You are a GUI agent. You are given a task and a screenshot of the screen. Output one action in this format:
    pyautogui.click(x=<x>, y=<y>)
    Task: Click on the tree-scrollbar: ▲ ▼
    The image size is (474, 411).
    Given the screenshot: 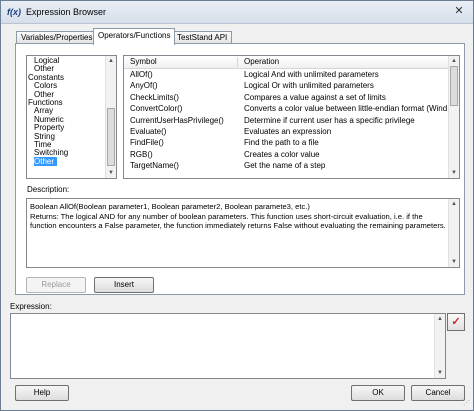 What is the action you would take?
    pyautogui.click(x=110, y=117)
    